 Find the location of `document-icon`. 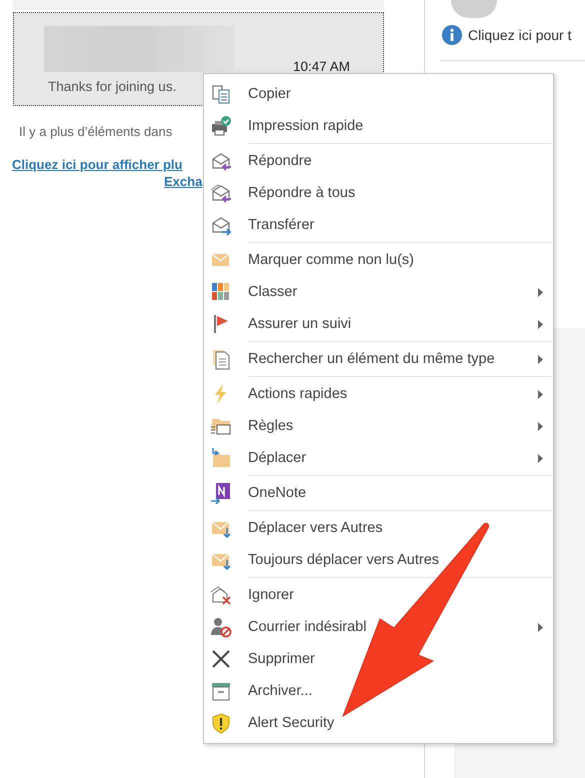

document-icon is located at coordinates (221, 359).